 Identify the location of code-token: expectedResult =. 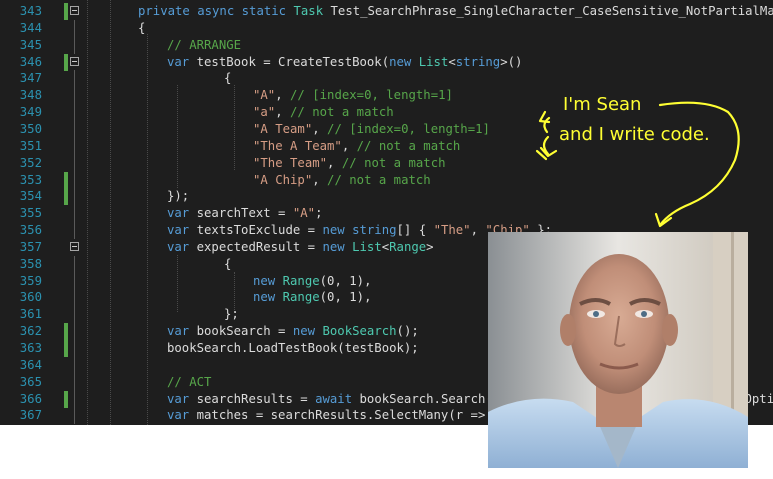
(259, 246).